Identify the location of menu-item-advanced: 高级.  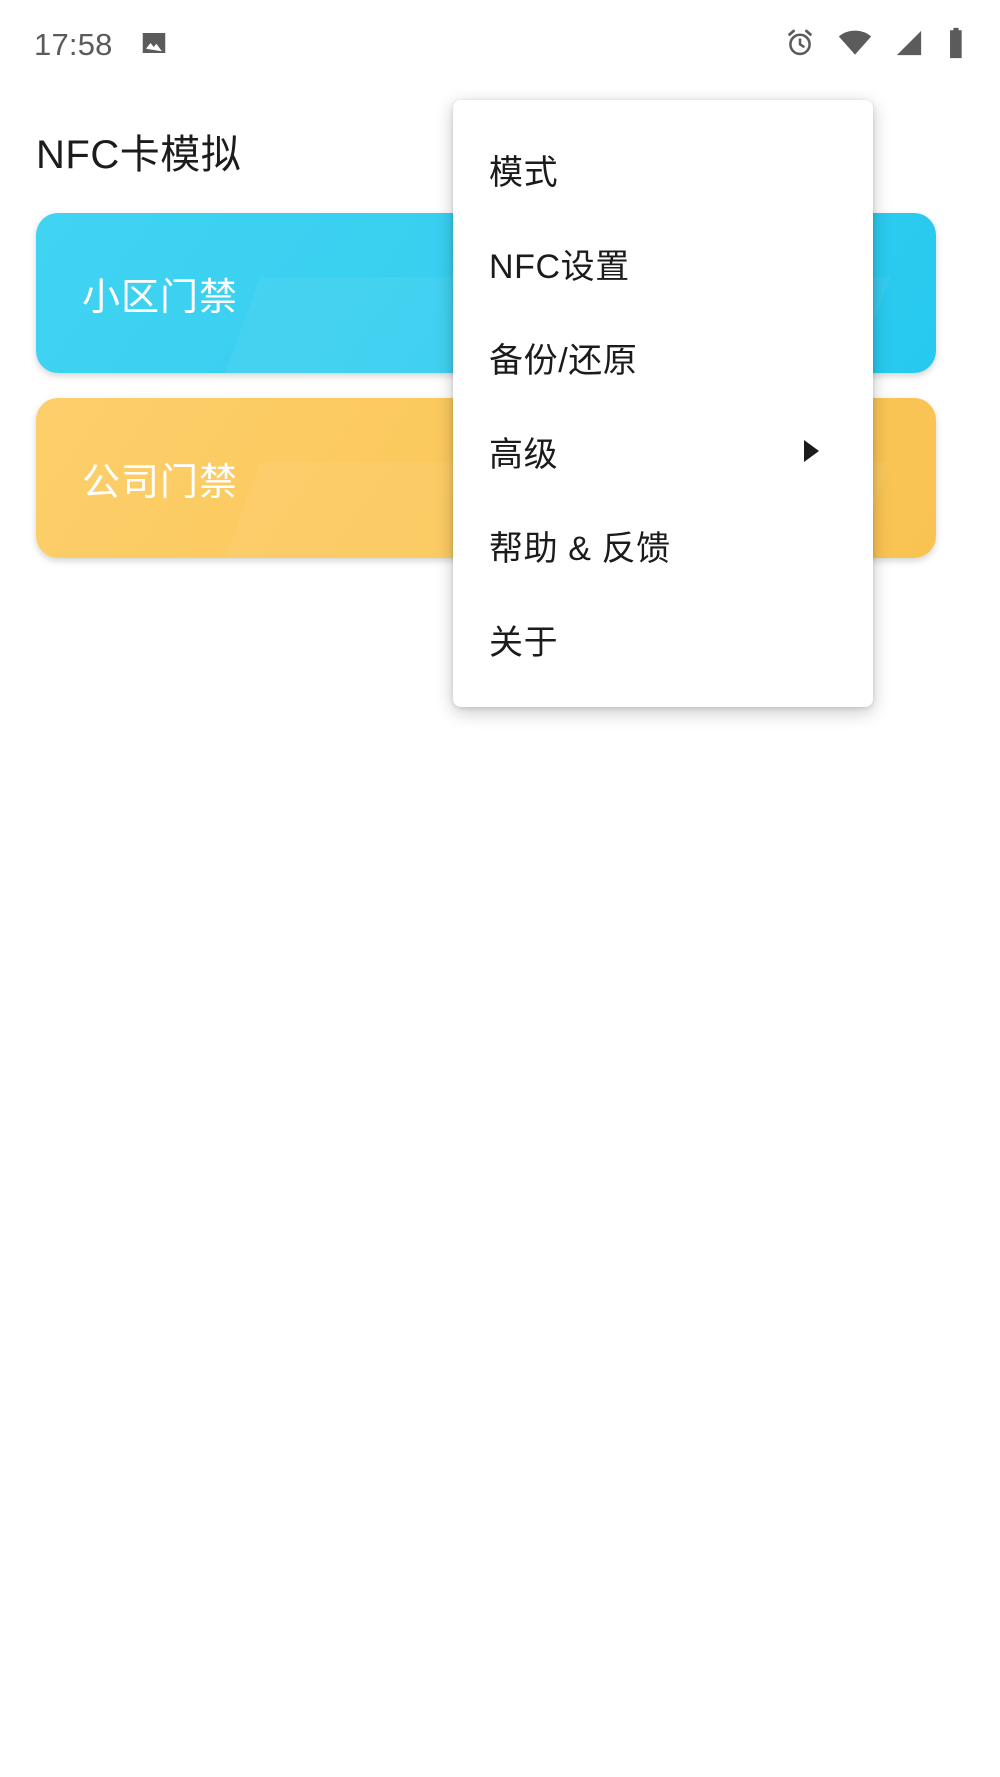
(663, 451).